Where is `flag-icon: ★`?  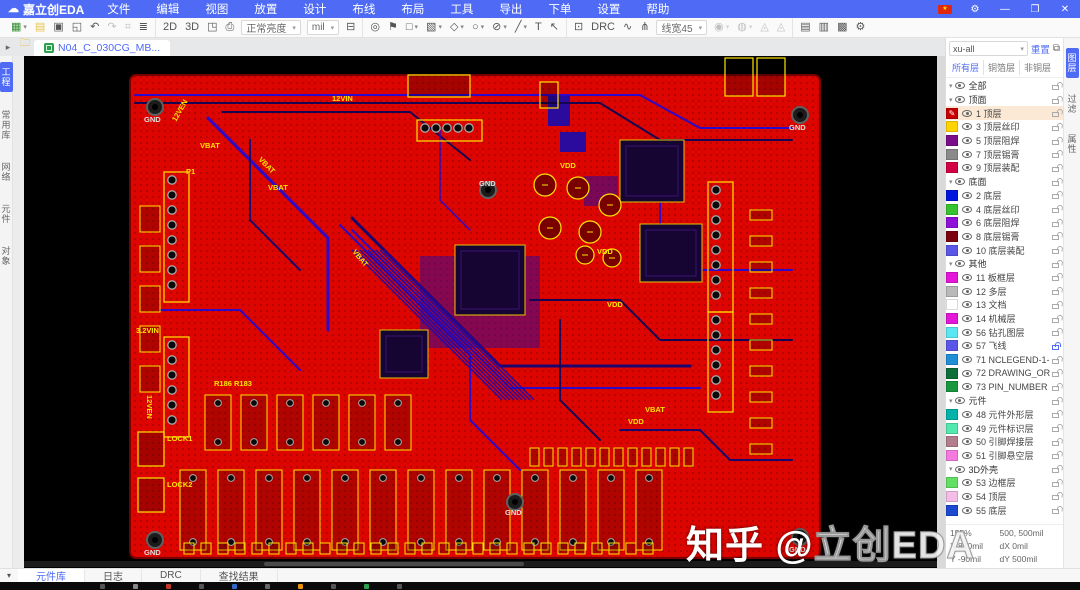 flag-icon: ★ is located at coordinates (945, 9).